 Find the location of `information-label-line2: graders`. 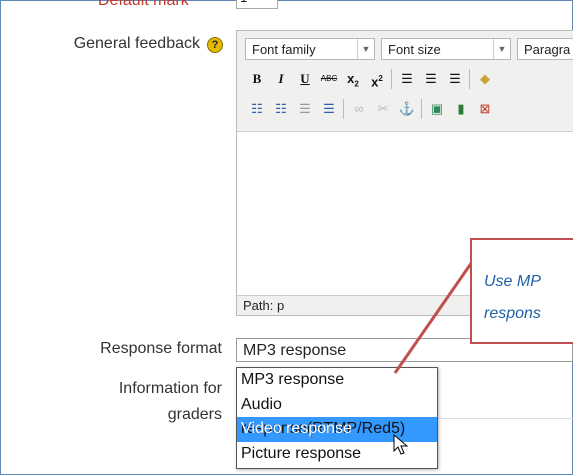

information-label-line2: graders is located at coordinates (194, 414).